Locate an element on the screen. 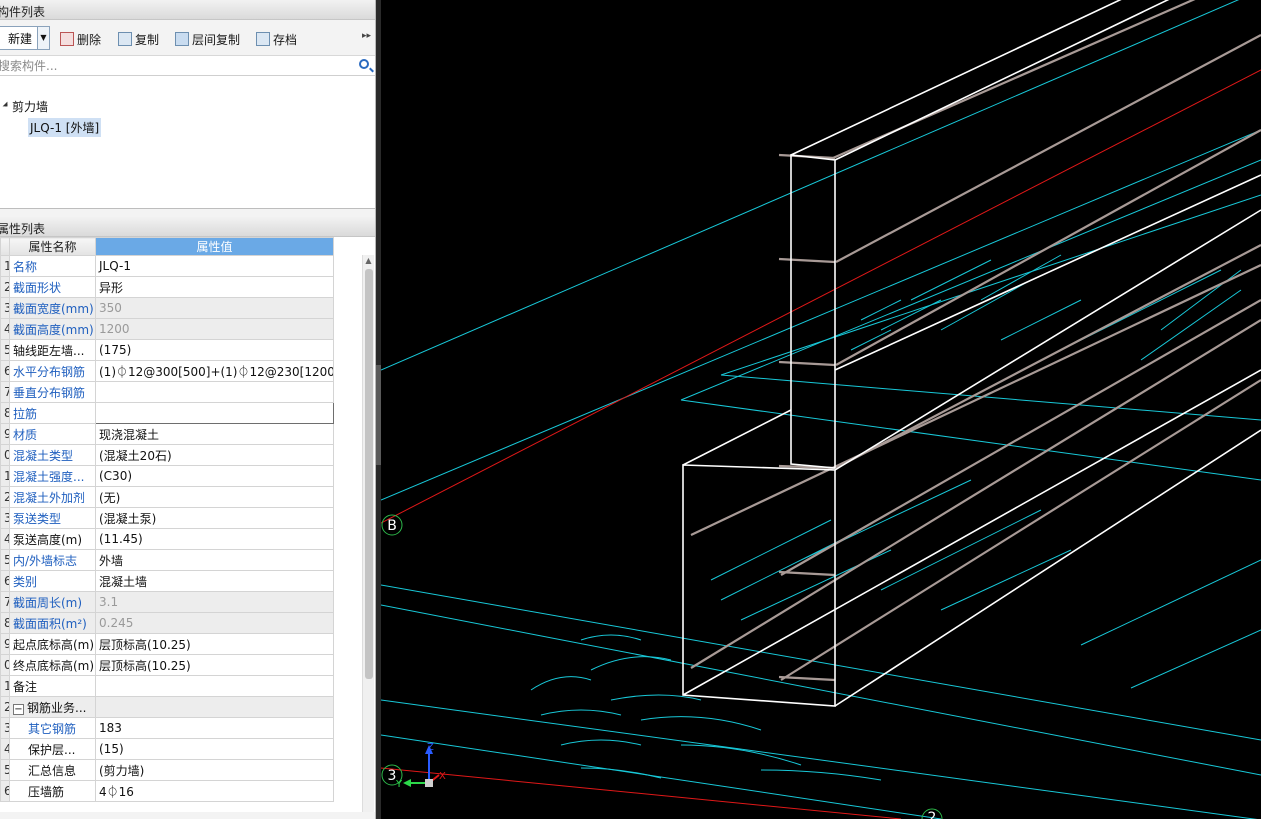 This screenshot has width=1261, height=819. tree-item: JLQ-1 [外墙] is located at coordinates (65, 127).